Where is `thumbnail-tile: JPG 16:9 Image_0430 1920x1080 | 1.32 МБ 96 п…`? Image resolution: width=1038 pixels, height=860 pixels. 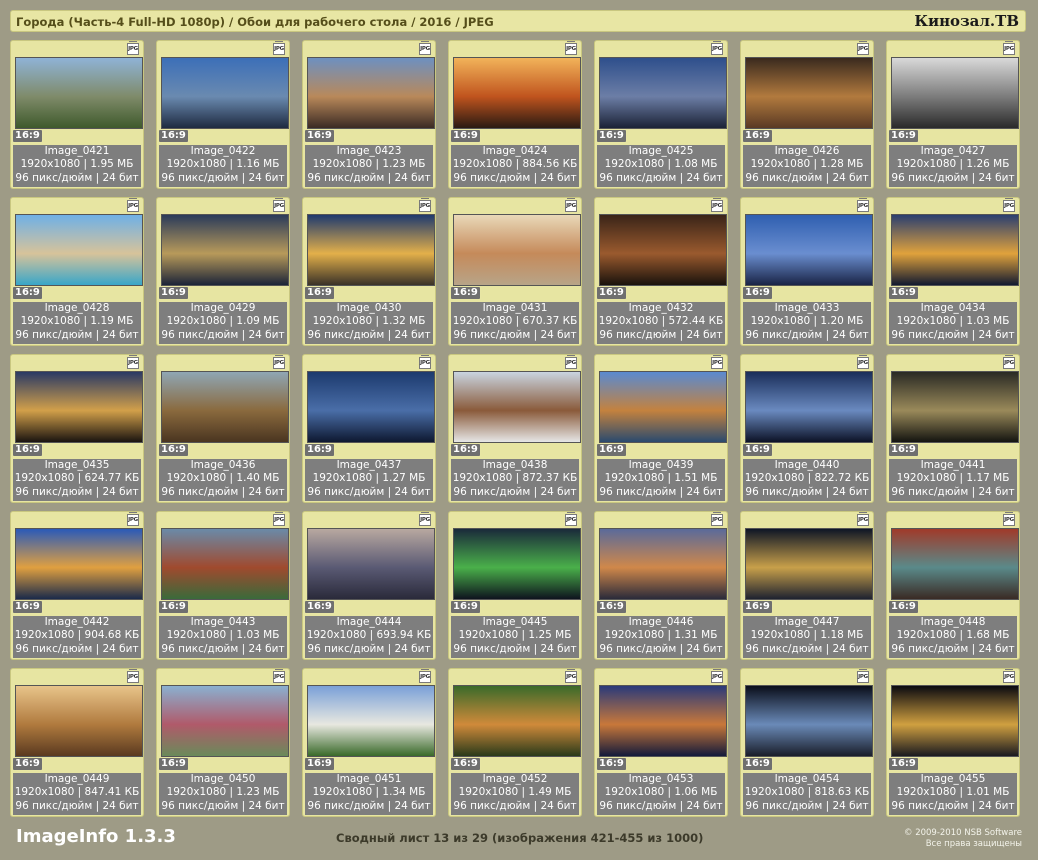
thumbnail-tile: JPG 16:9 Image_0430 1920x1080 | 1.32 МБ 96 п… is located at coordinates (369, 271).